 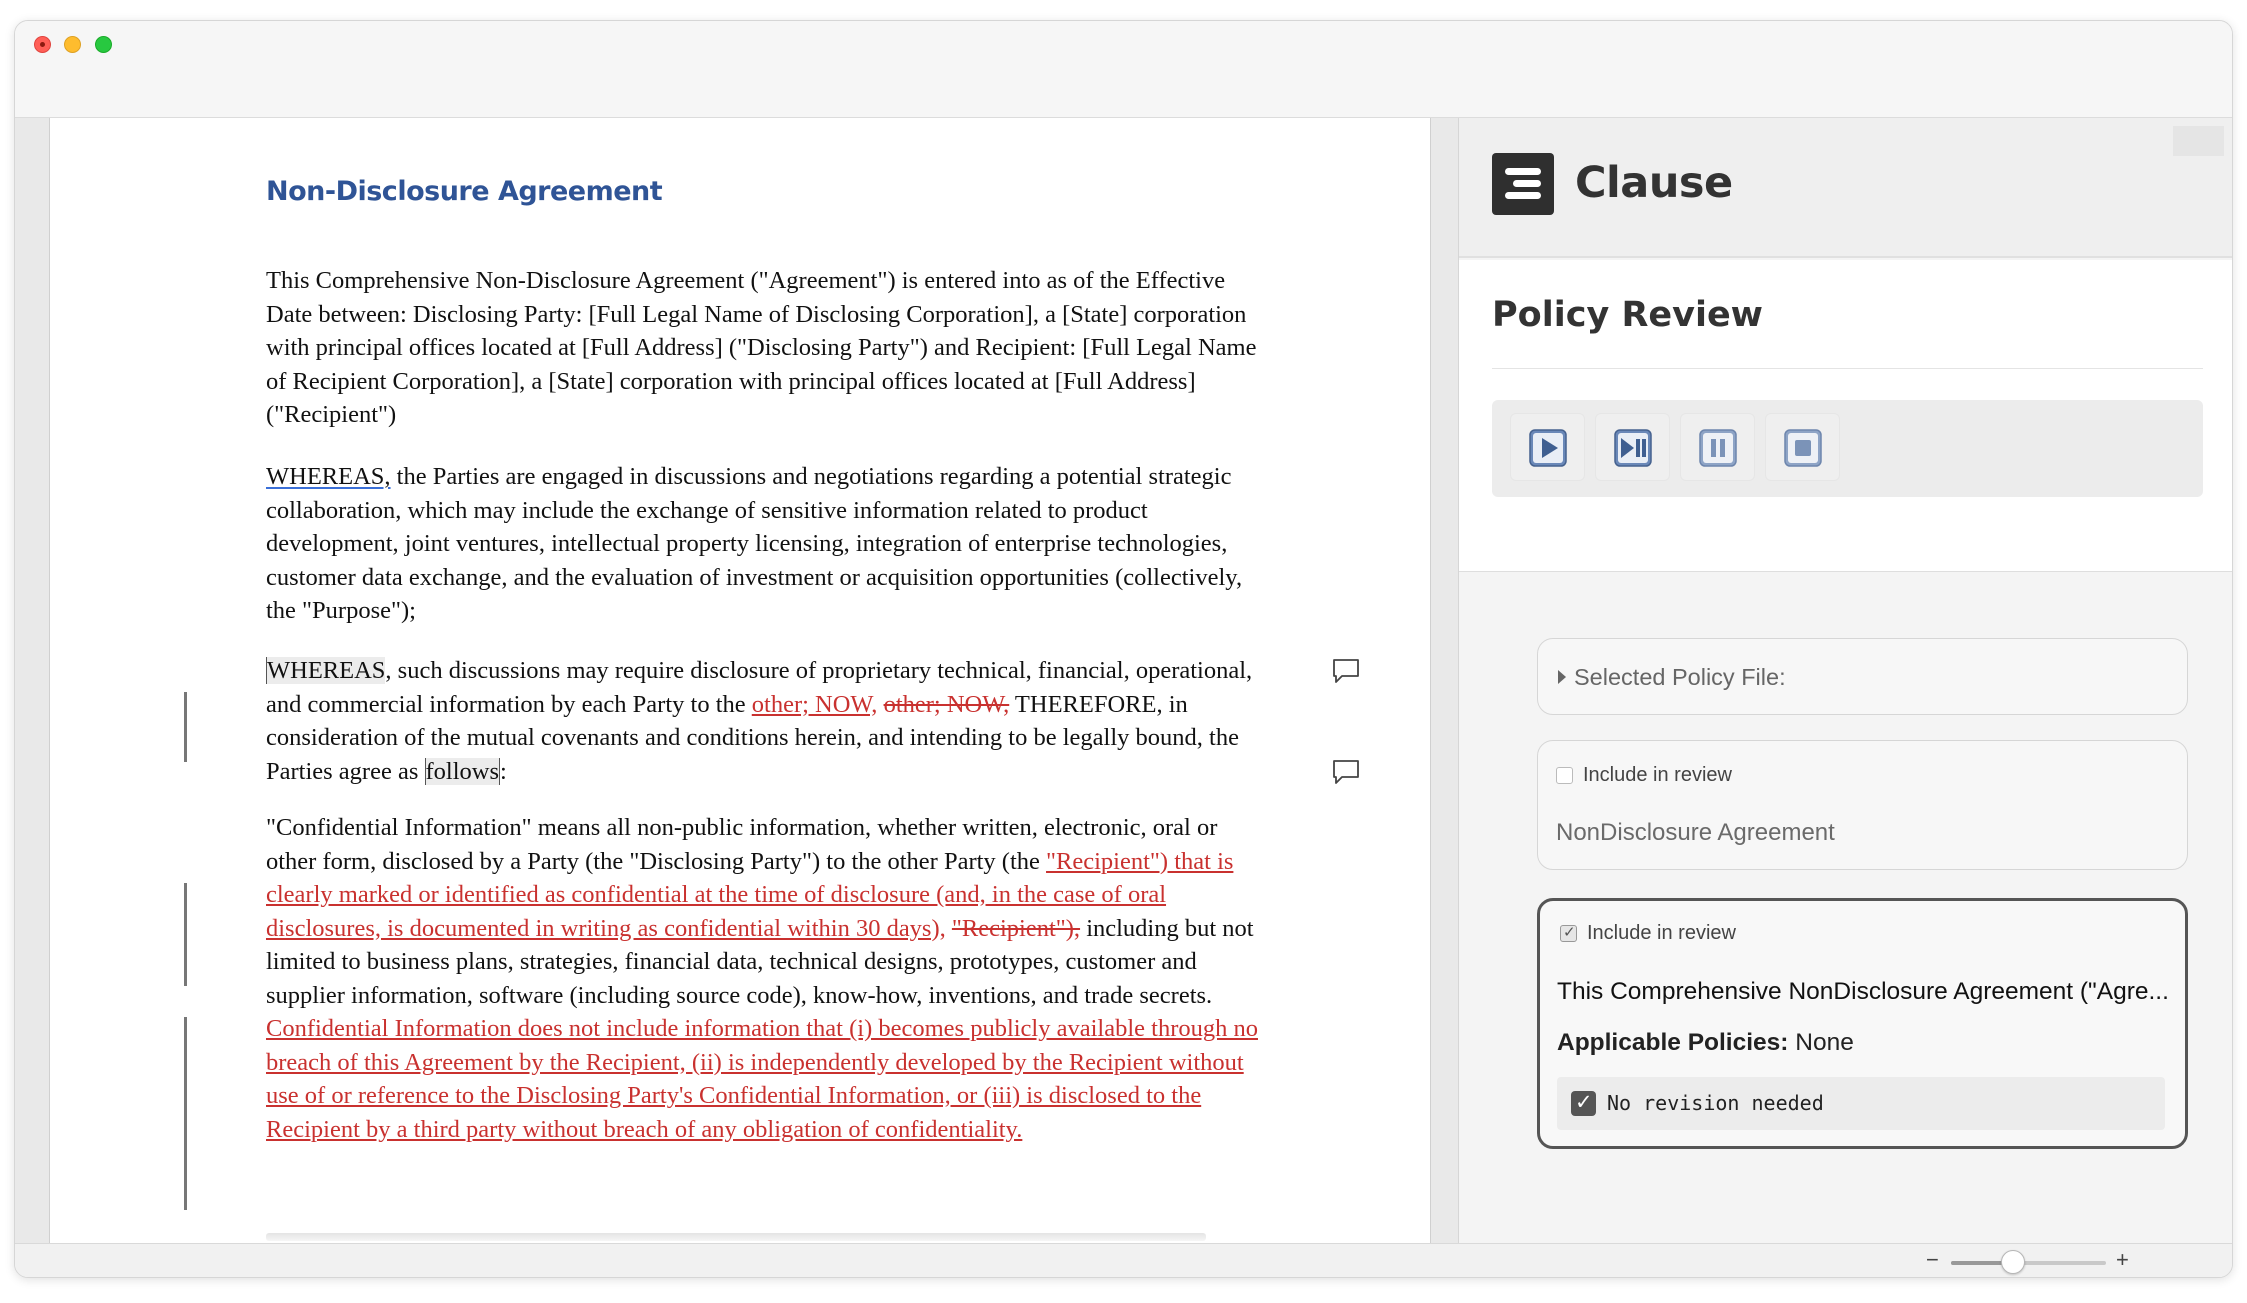 I want to click on play-pause-icon, so click(x=1633, y=448).